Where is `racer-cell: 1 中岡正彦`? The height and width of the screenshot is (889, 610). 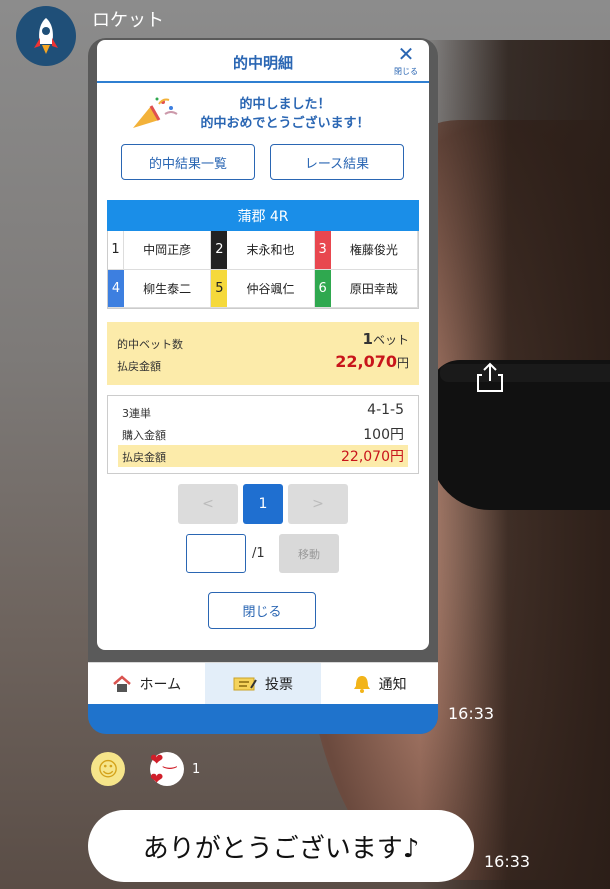 racer-cell: 1 中岡正彦 is located at coordinates (160, 250).